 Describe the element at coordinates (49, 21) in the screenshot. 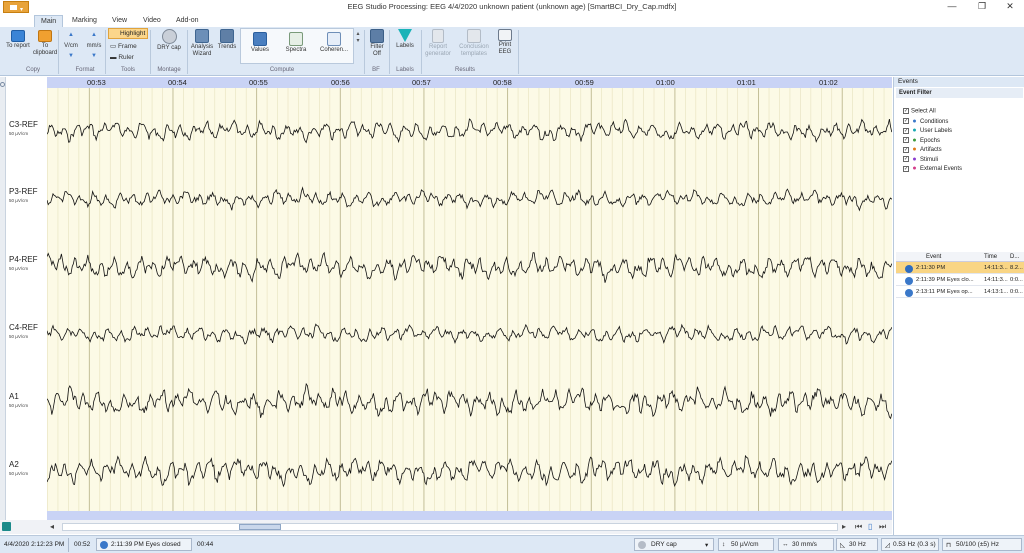

I see `tab-main: Main` at that location.